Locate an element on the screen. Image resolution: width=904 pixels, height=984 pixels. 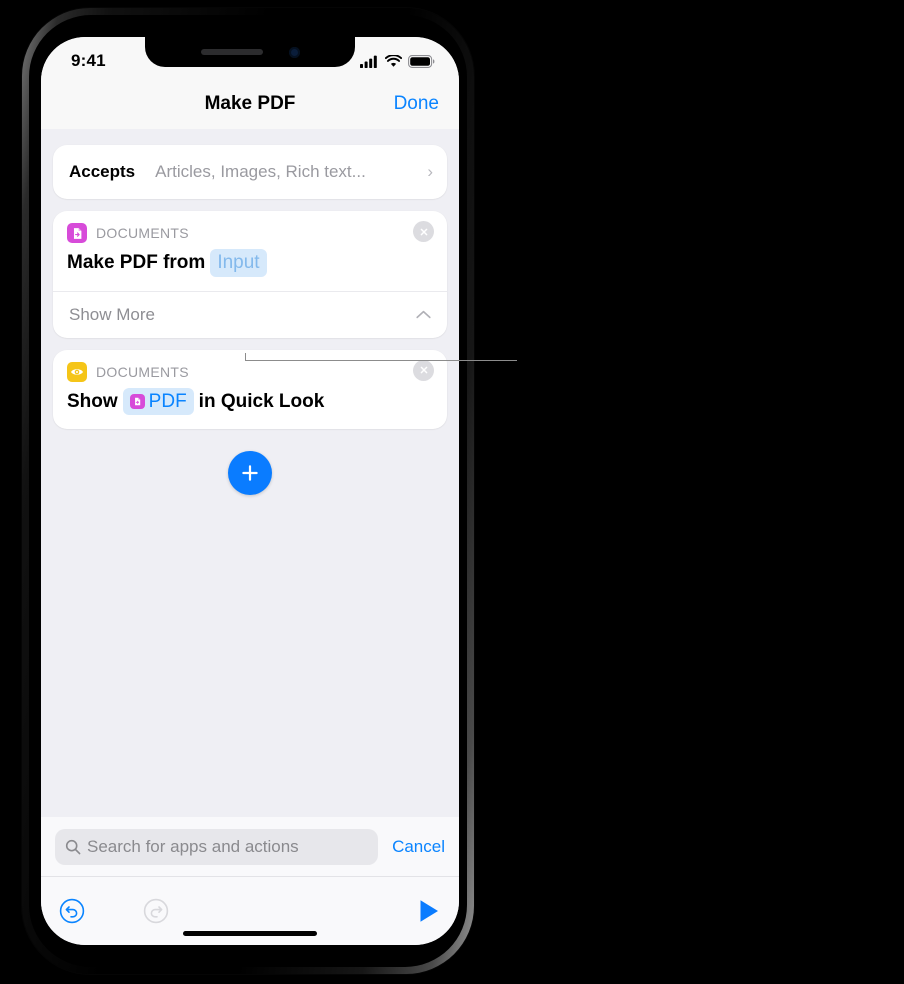
variable-token-label: PDF is located at coordinates (167, 401).